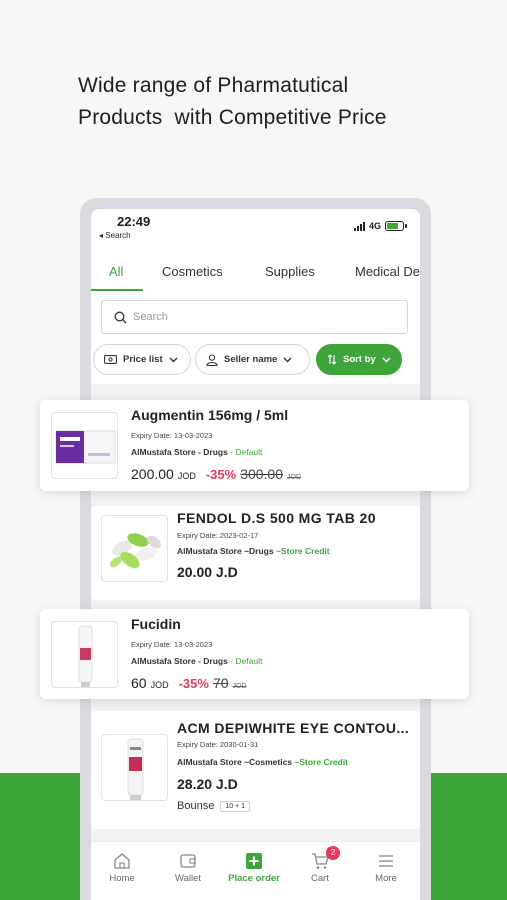 This screenshot has width=507, height=900. I want to click on nav-place-order: Place order, so click(254, 868).